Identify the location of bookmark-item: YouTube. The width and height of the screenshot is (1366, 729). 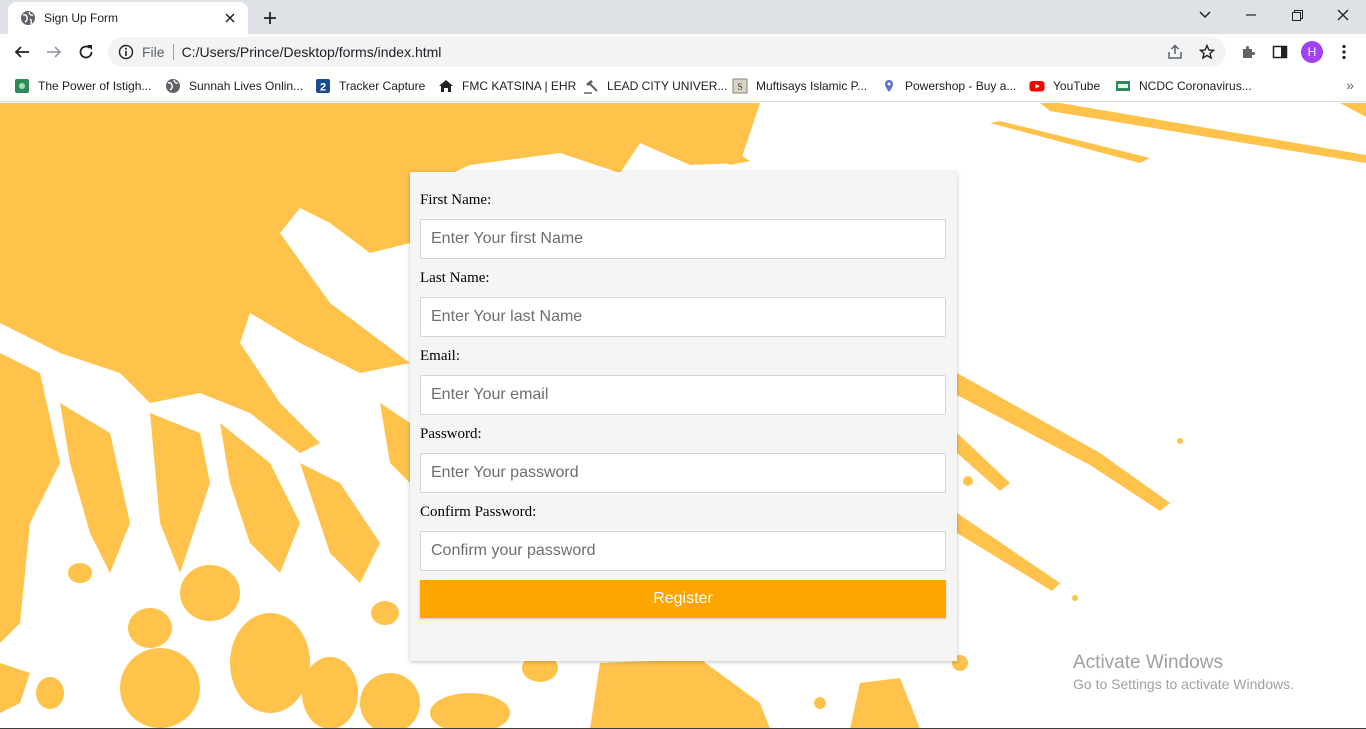
(1064, 86).